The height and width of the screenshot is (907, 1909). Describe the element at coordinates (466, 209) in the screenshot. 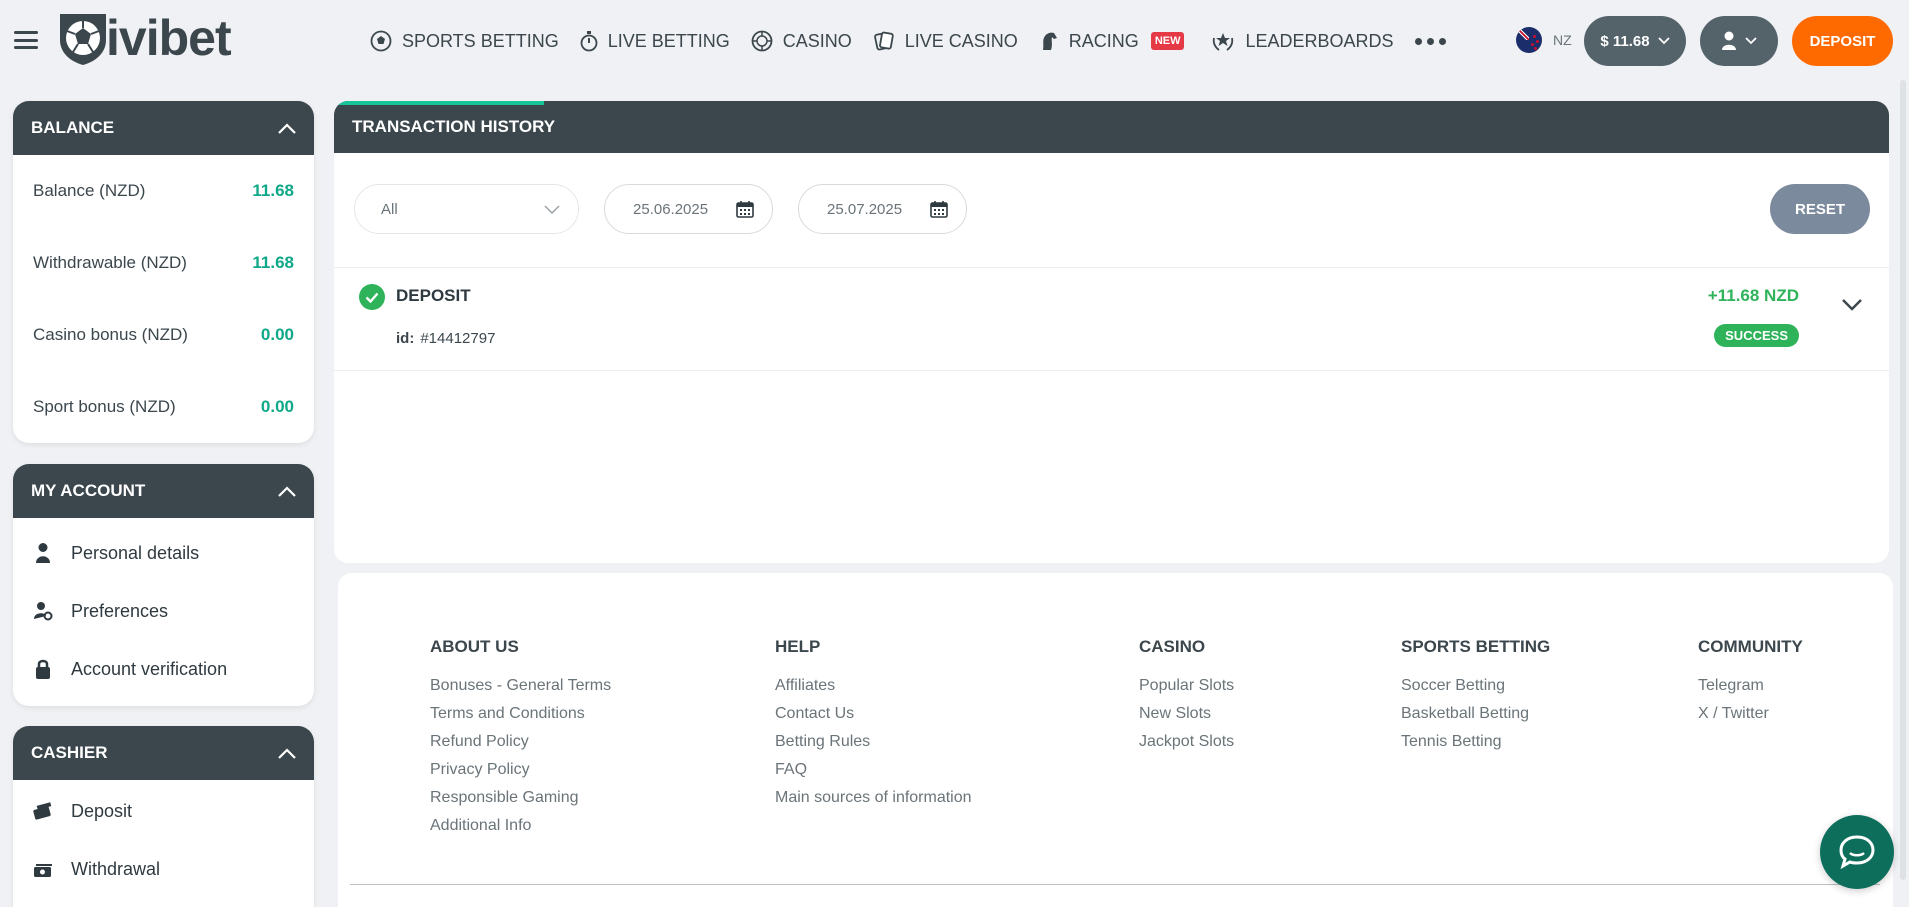

I see `transaction-type-select: All` at that location.